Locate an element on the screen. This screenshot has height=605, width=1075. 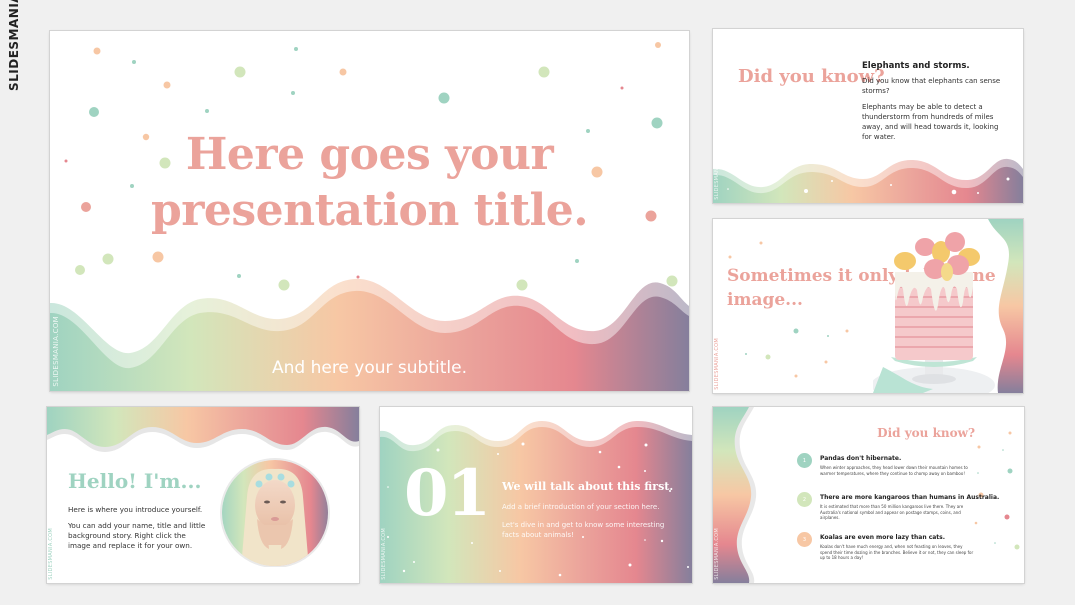
cake-image is located at coordinates (938, 310).